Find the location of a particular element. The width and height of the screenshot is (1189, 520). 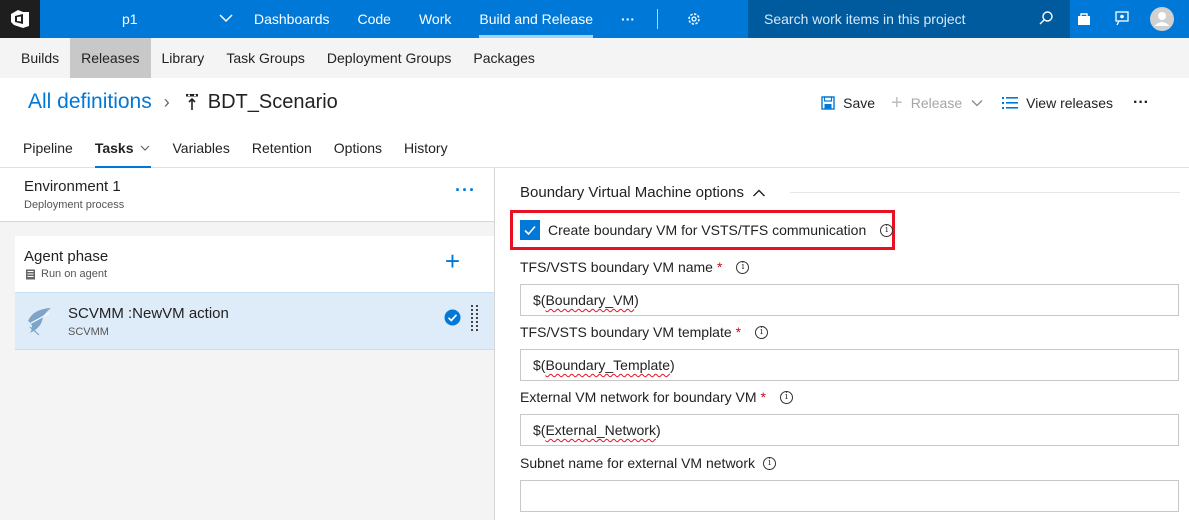

release-button: + Release is located at coordinates (937, 103).